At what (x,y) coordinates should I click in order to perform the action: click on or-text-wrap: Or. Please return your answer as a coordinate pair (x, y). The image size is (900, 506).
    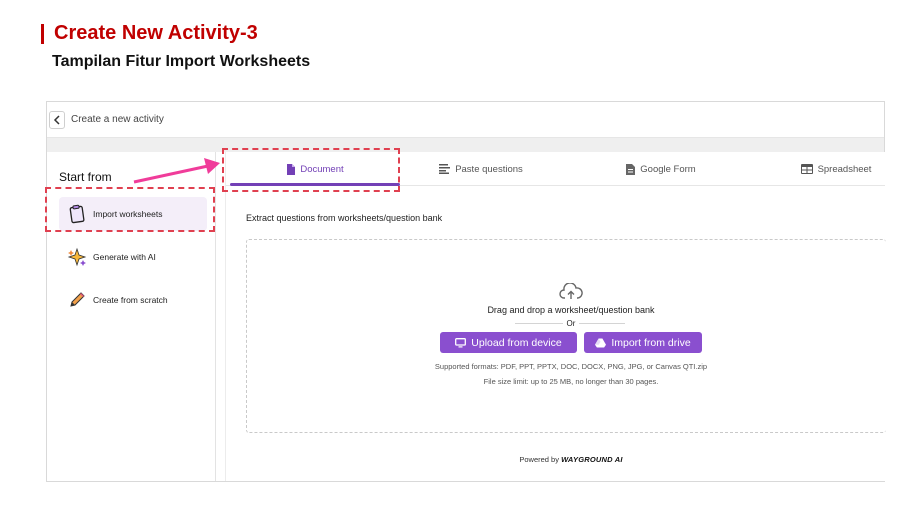
    Looking at the image, I should click on (571, 323).